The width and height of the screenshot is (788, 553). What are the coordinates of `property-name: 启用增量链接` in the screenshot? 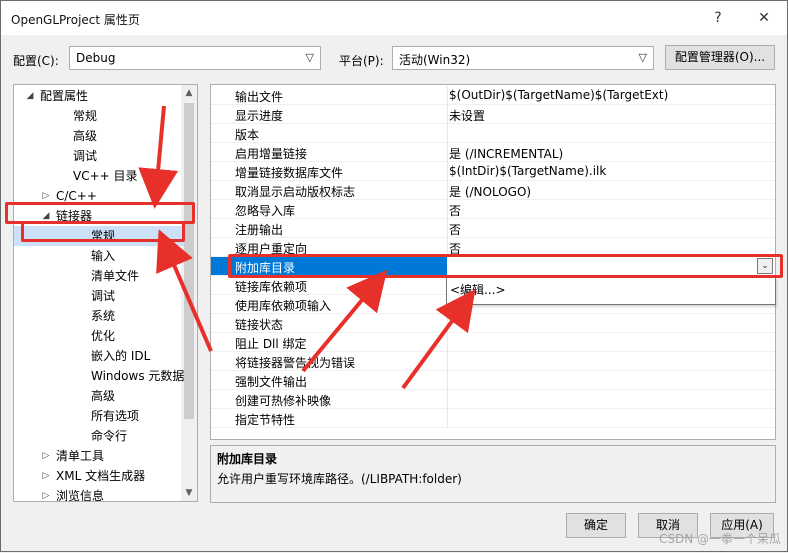 It's located at (271, 154).